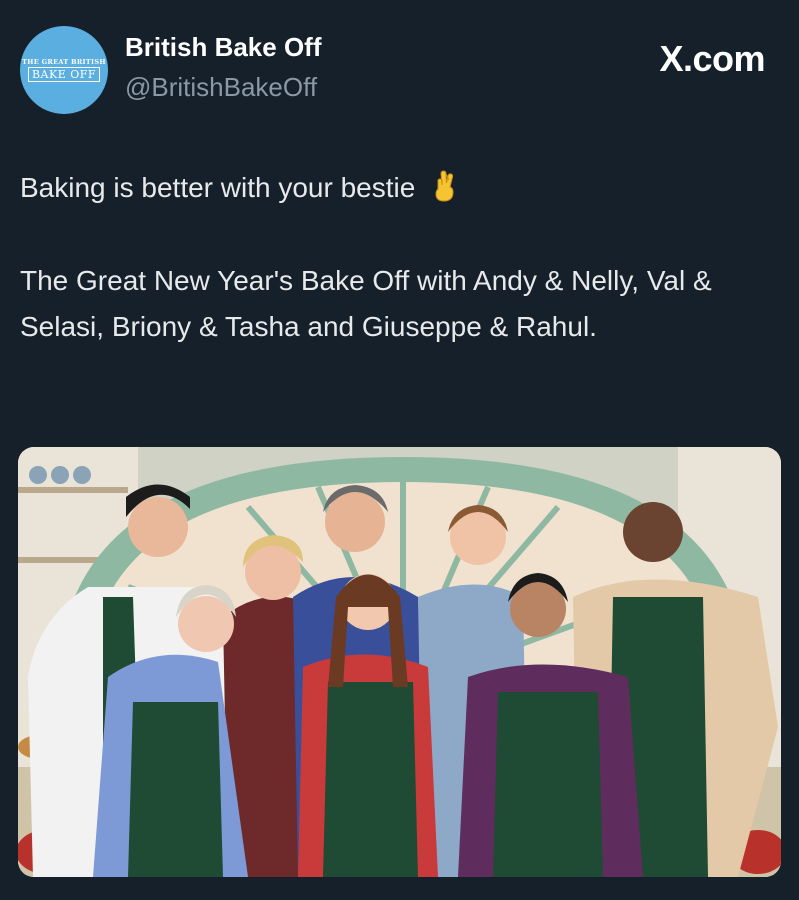 This screenshot has height=900, width=799. I want to click on avatar-logo-line1: THE GREAT BRITISH, so click(64, 62).